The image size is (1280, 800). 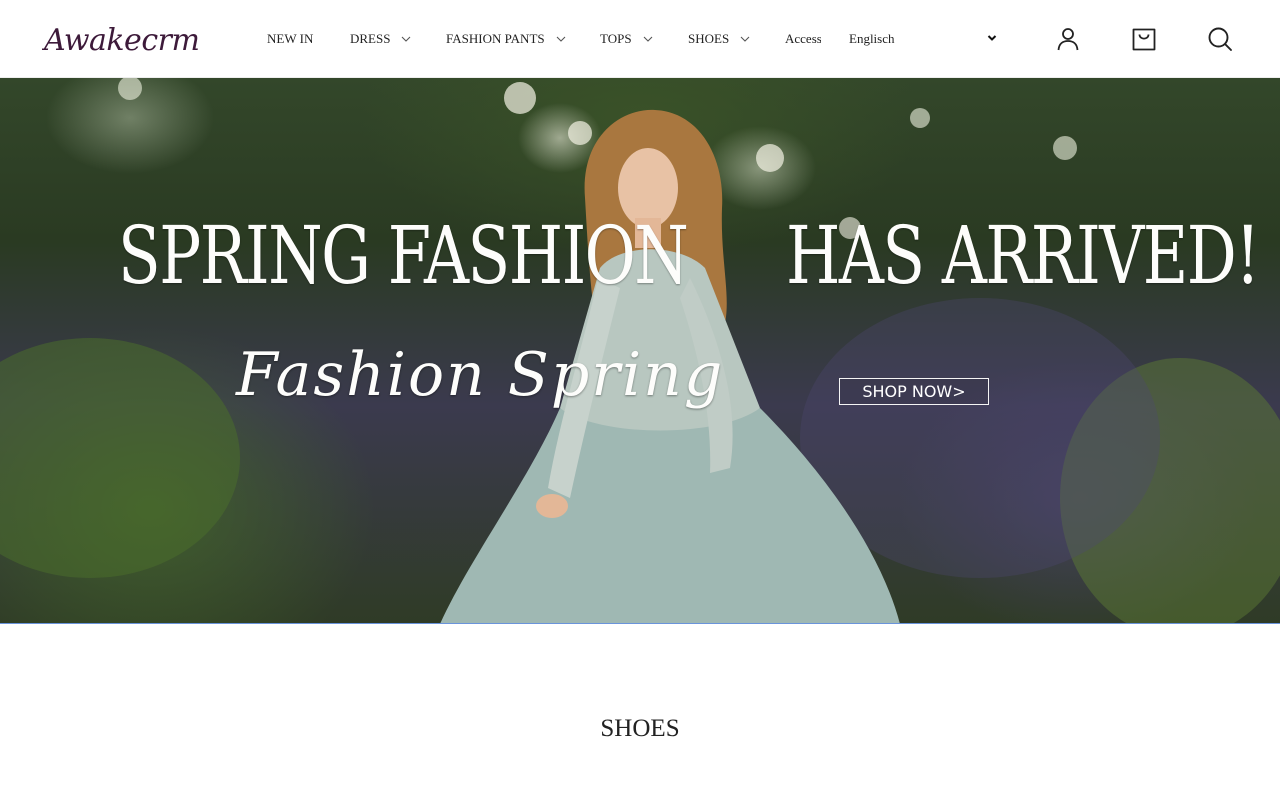 I want to click on nav-item-dress: DRESS, so click(x=381, y=39).